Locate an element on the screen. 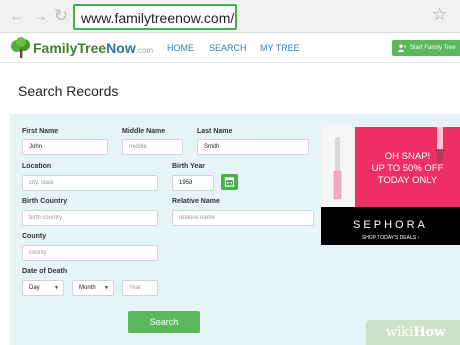 This screenshot has width=460, height=345. calendar-icon is located at coordinates (229, 182).